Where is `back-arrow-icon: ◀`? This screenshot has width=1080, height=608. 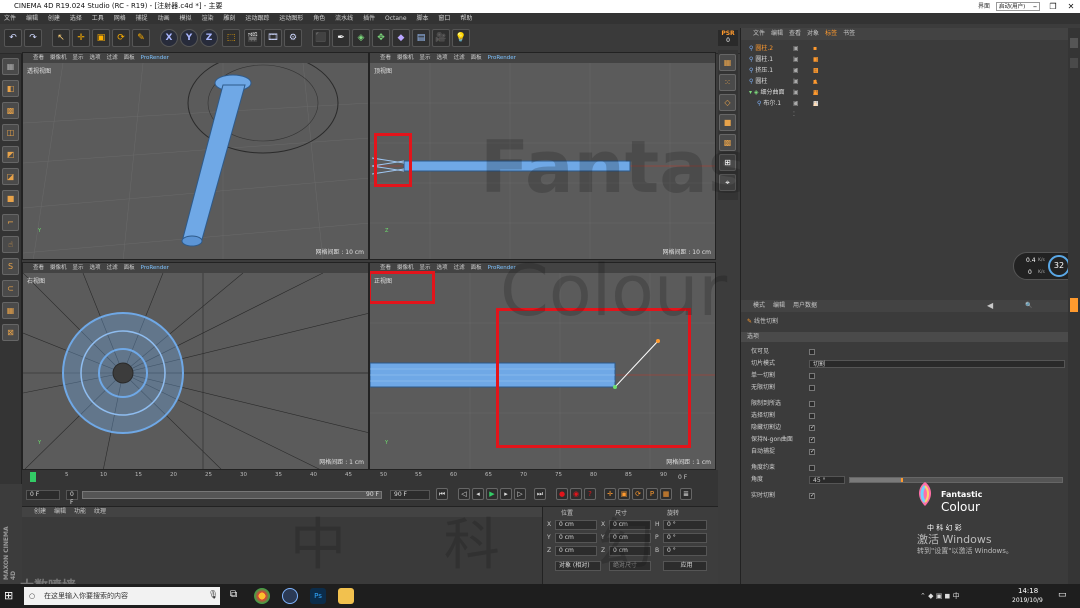
back-arrow-icon: ◀ is located at coordinates (990, 306).